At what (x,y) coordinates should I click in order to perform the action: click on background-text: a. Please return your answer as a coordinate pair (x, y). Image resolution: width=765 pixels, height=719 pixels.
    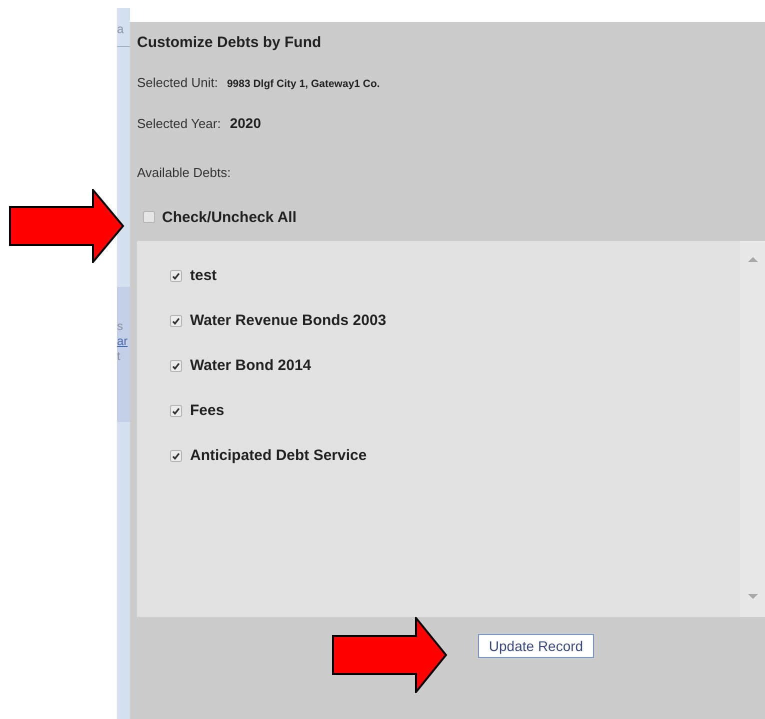
    Looking at the image, I should click on (121, 29).